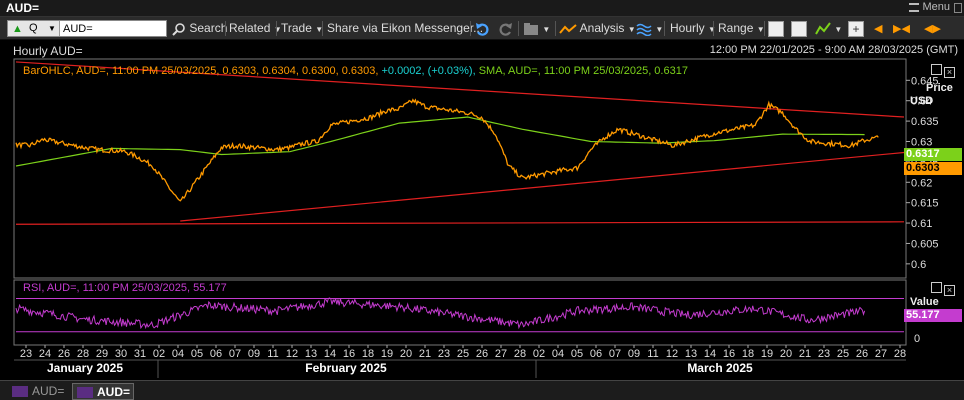 This screenshot has height=400, width=964. What do you see at coordinates (48, 51) in the screenshot?
I see `chart-title: Hourly AUD=` at bounding box center [48, 51].